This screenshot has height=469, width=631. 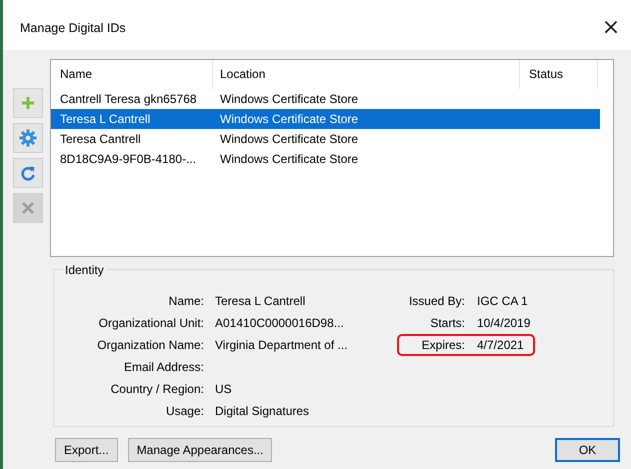 I want to click on field-label: Organizational Unit:, so click(x=151, y=323).